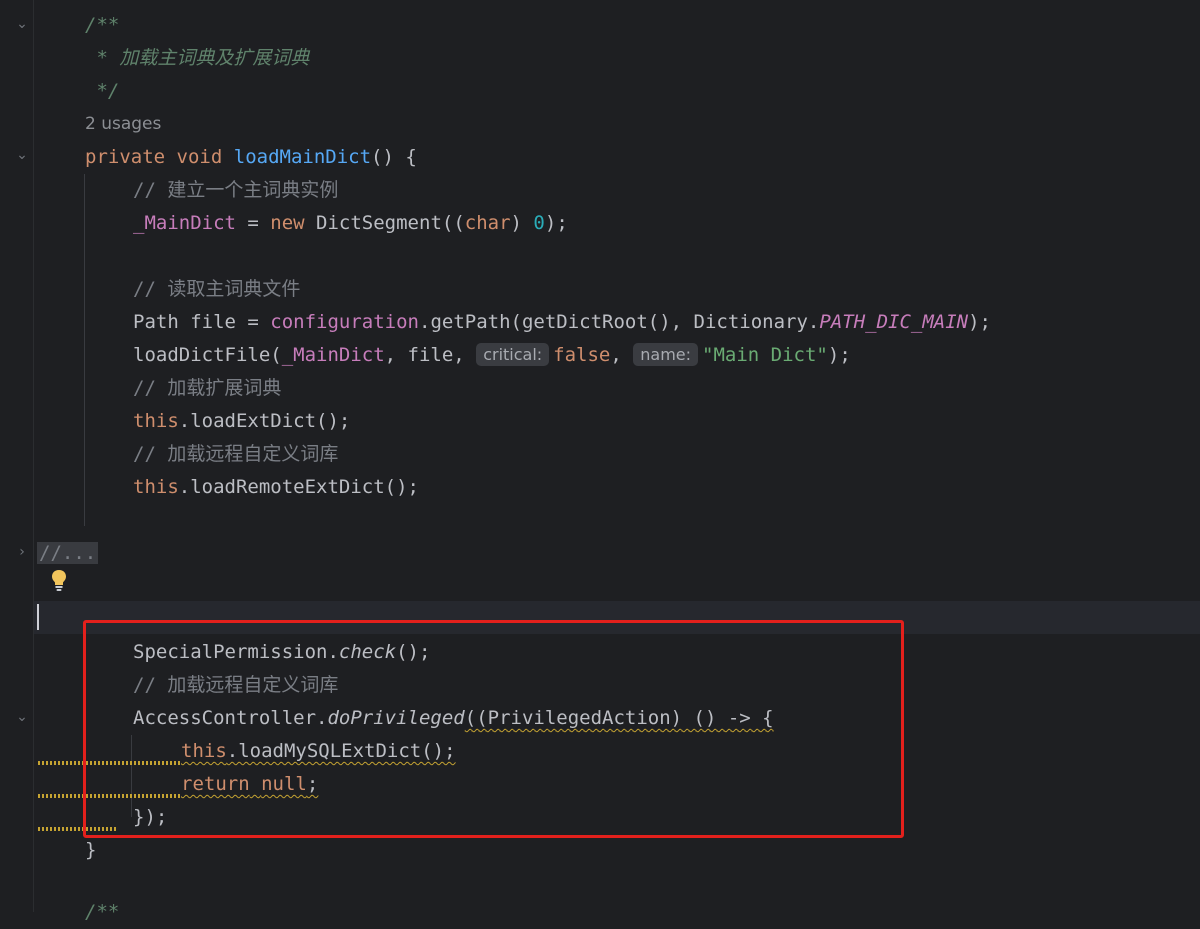  Describe the element at coordinates (102, 91) in the screenshot. I see `code-line: */` at that location.